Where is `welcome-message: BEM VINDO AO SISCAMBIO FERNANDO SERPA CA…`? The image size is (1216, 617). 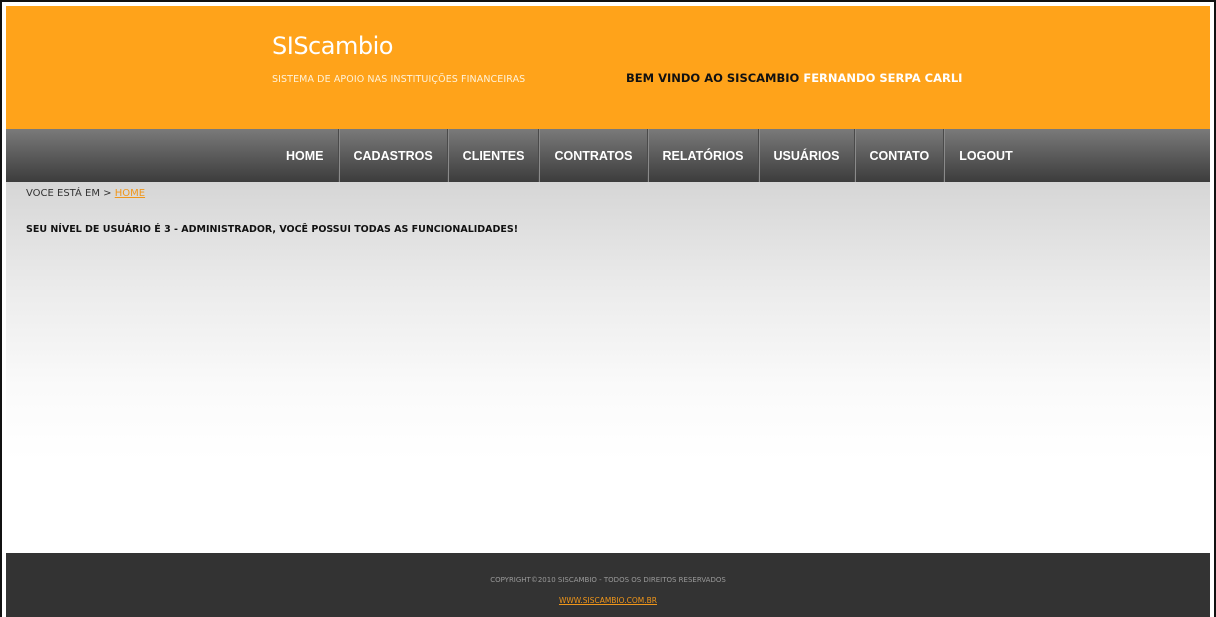 welcome-message: BEM VINDO AO SISCAMBIO FERNANDO SERPA CA… is located at coordinates (794, 78).